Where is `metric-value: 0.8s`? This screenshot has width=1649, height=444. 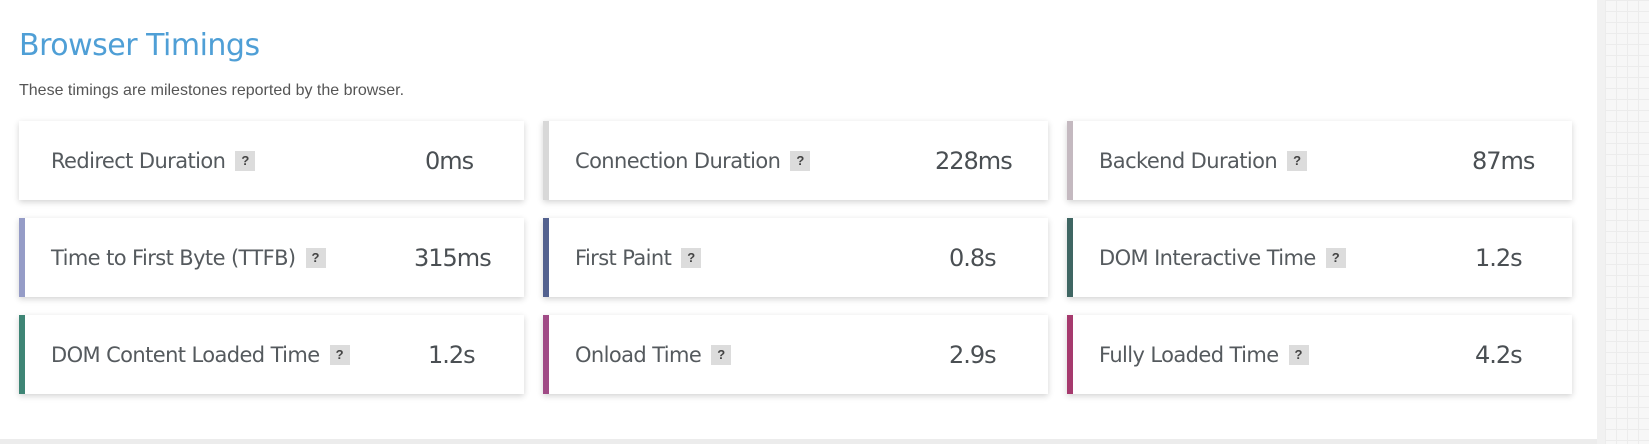 metric-value: 0.8s is located at coordinates (973, 257).